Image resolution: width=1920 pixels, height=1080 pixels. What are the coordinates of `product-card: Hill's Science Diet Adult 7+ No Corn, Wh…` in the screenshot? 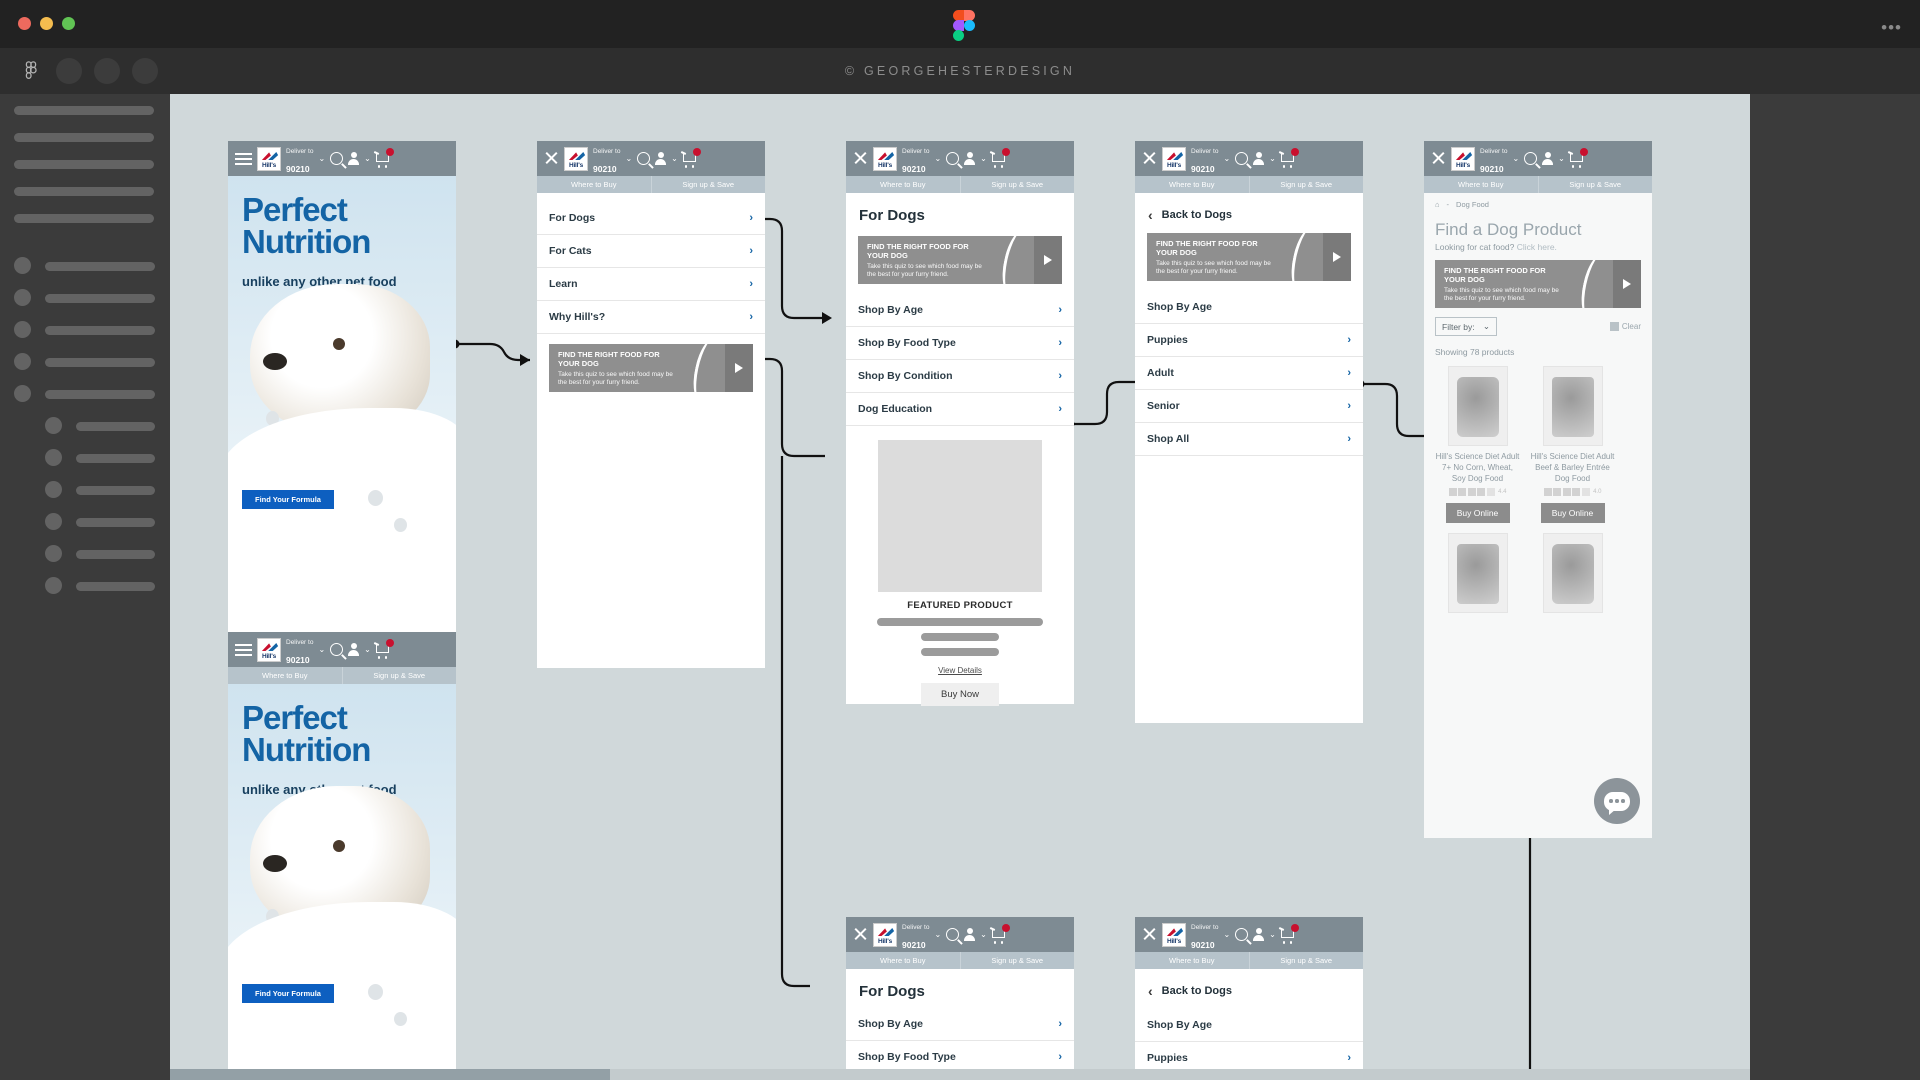 It's located at (1477, 445).